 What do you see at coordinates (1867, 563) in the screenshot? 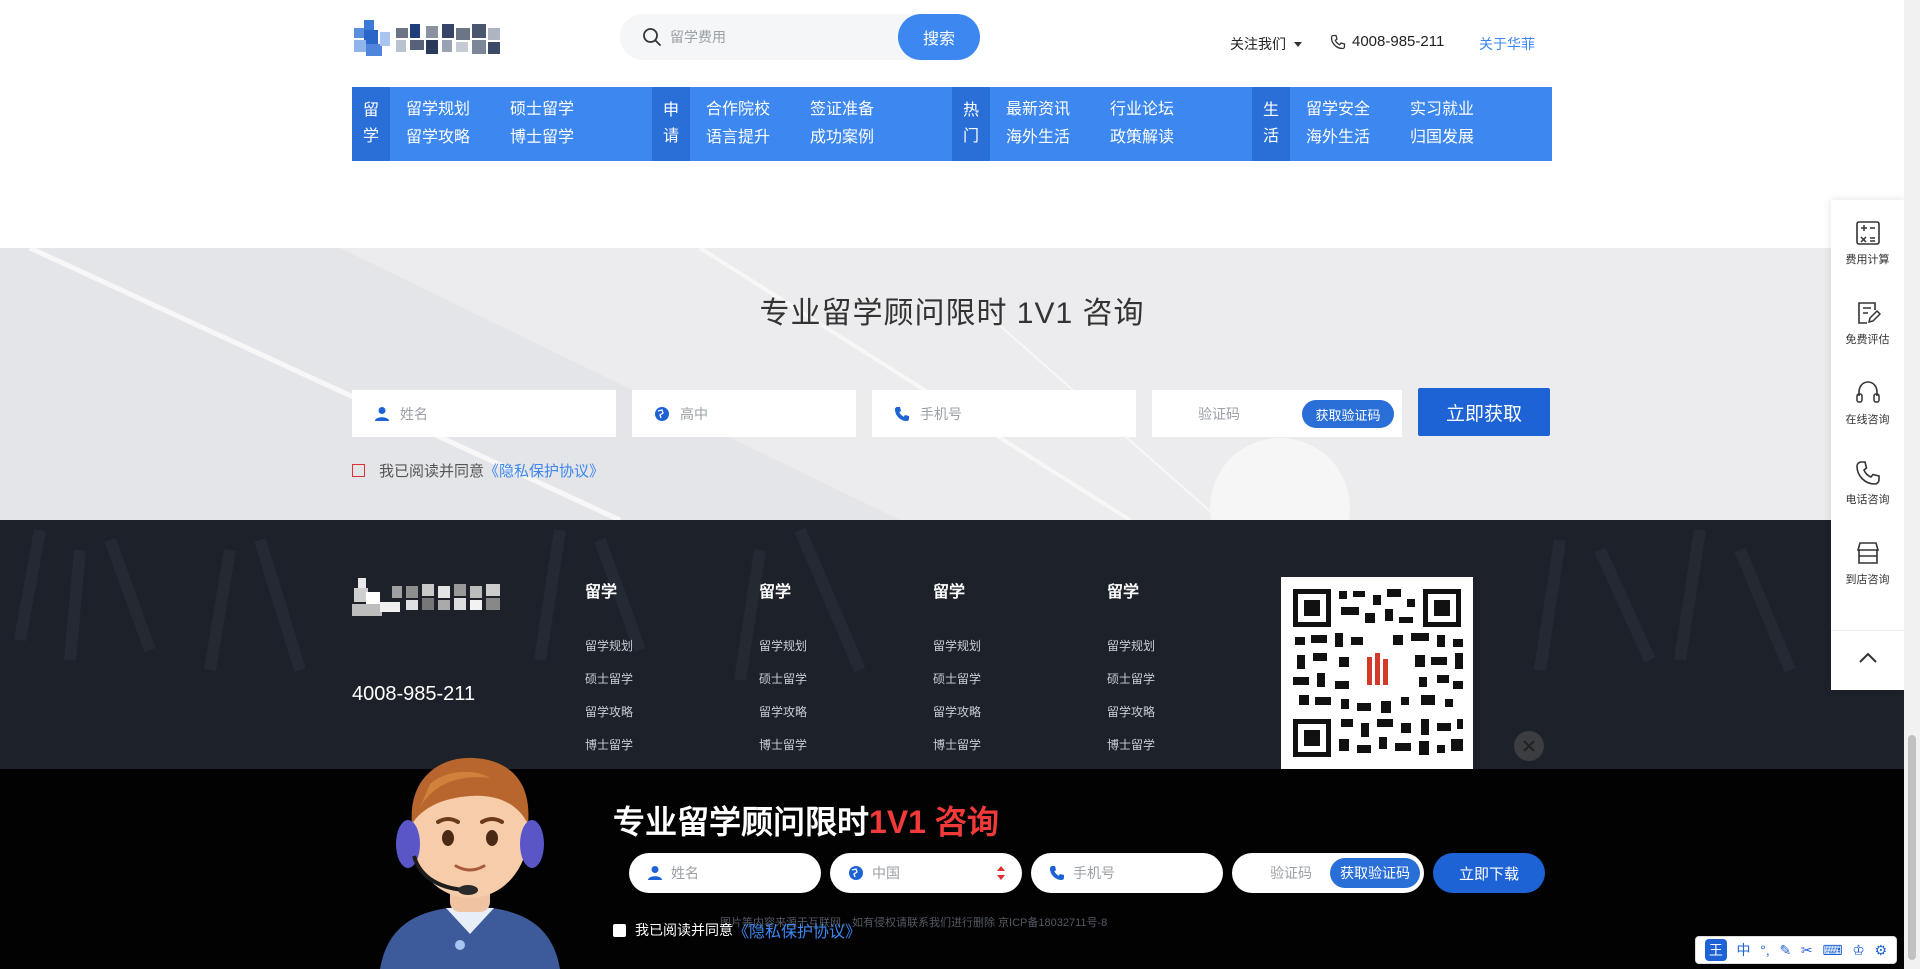
I see `side-item-store-consult: 到店咨询` at bounding box center [1867, 563].